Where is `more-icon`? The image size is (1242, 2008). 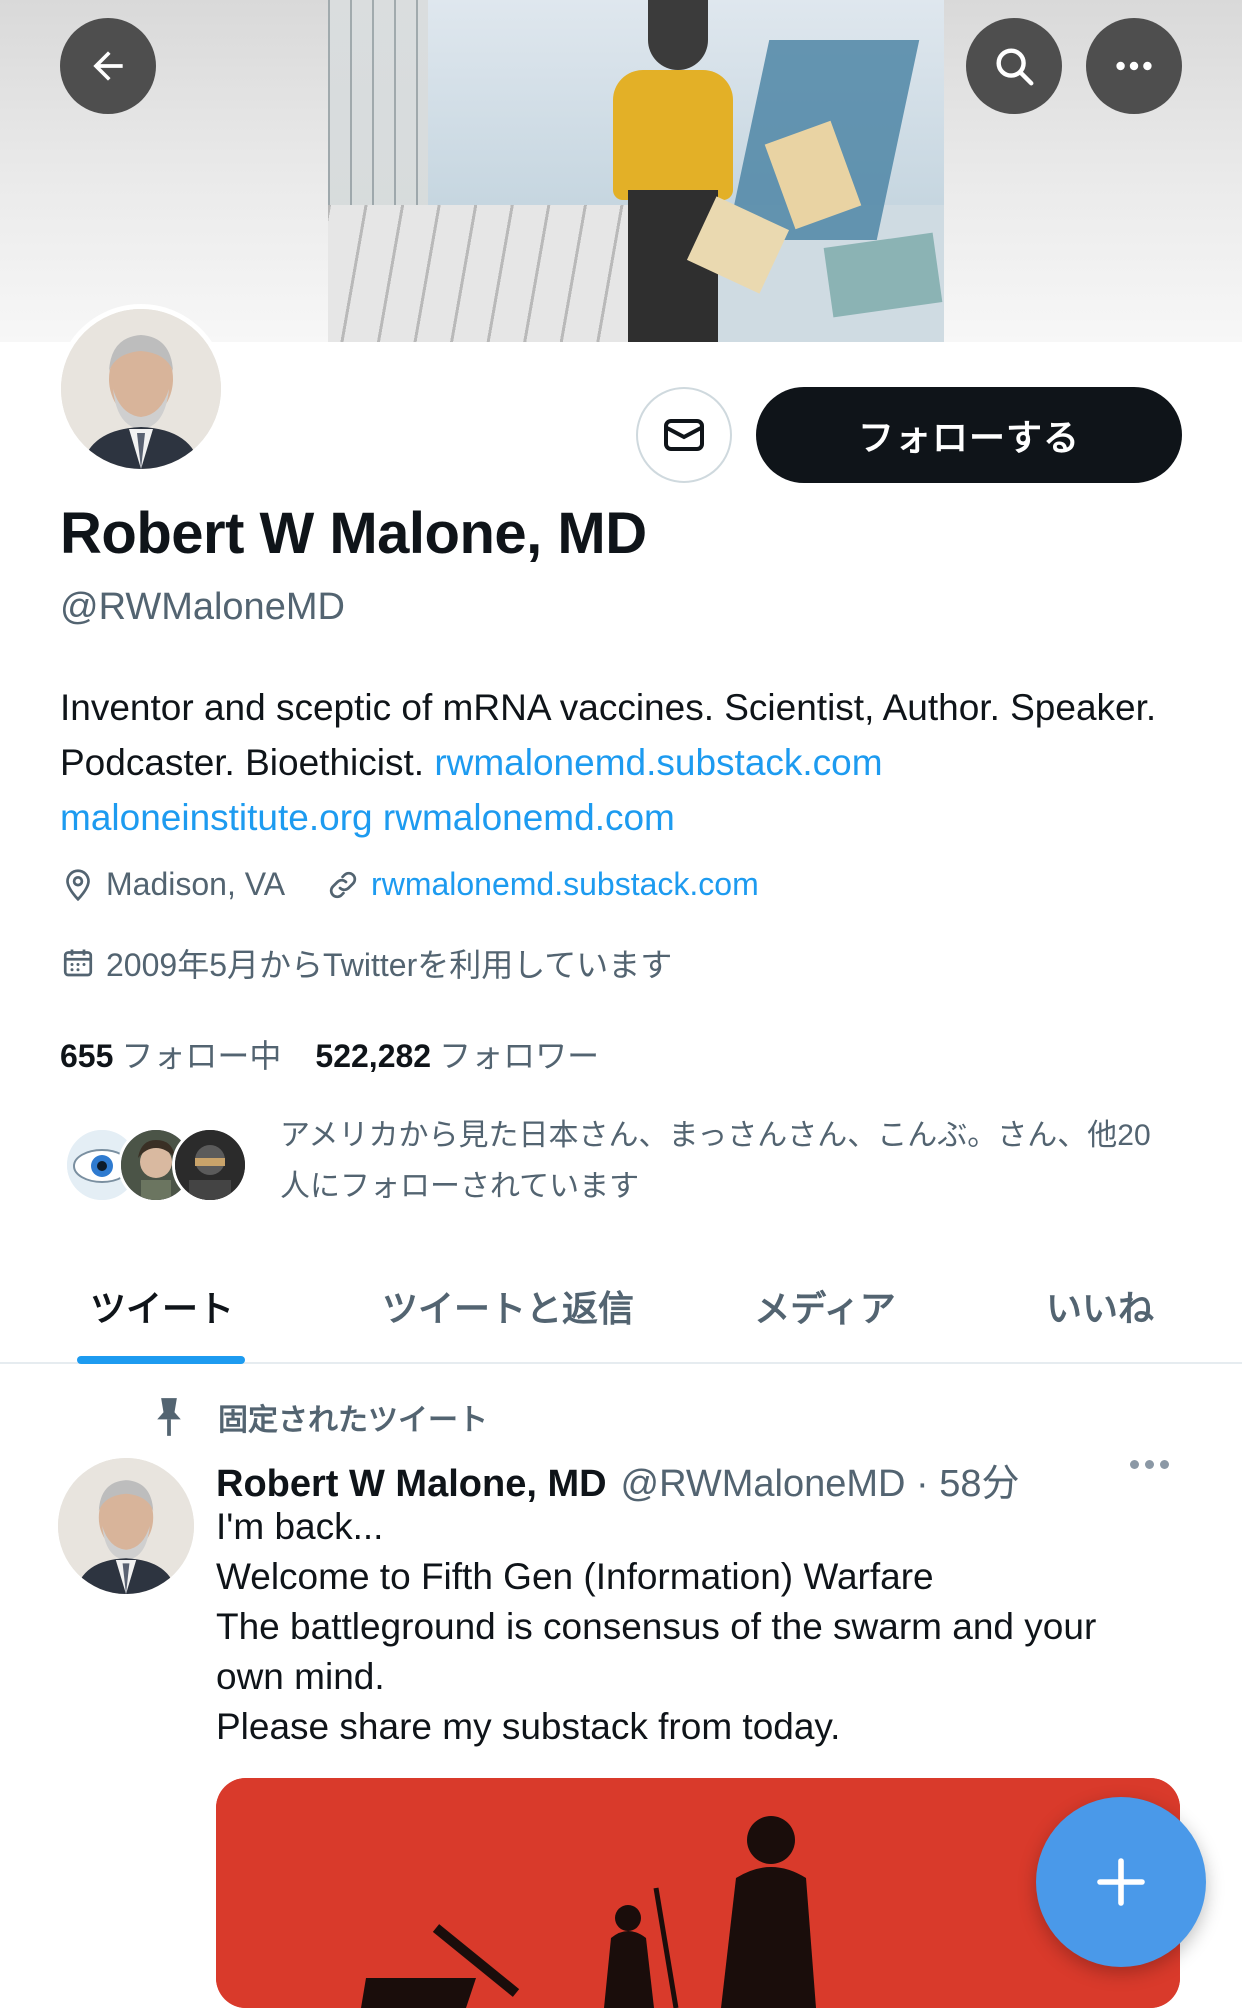 more-icon is located at coordinates (1134, 66).